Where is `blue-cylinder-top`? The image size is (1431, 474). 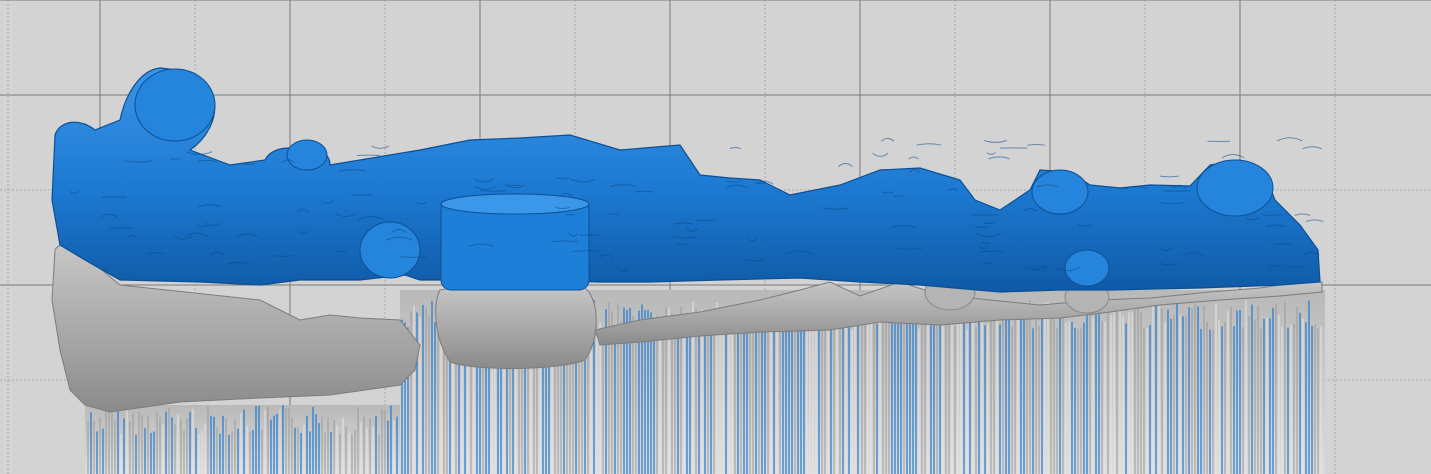
blue-cylinder-top is located at coordinates (515, 204).